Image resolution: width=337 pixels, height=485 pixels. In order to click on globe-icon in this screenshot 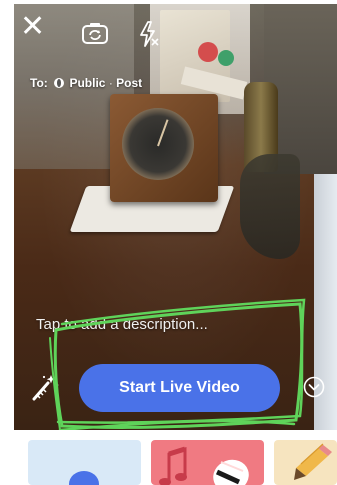, I will do `click(59, 83)`.